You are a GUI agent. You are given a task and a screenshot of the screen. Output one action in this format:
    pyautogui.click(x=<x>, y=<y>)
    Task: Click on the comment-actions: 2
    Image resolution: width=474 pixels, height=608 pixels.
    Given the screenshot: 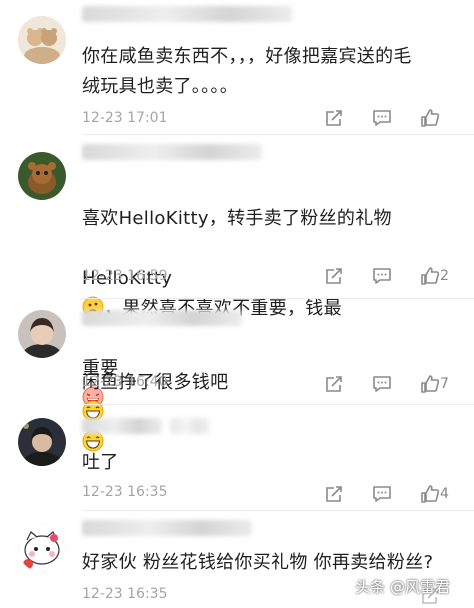 What is the action you would take?
    pyautogui.click(x=382, y=276)
    